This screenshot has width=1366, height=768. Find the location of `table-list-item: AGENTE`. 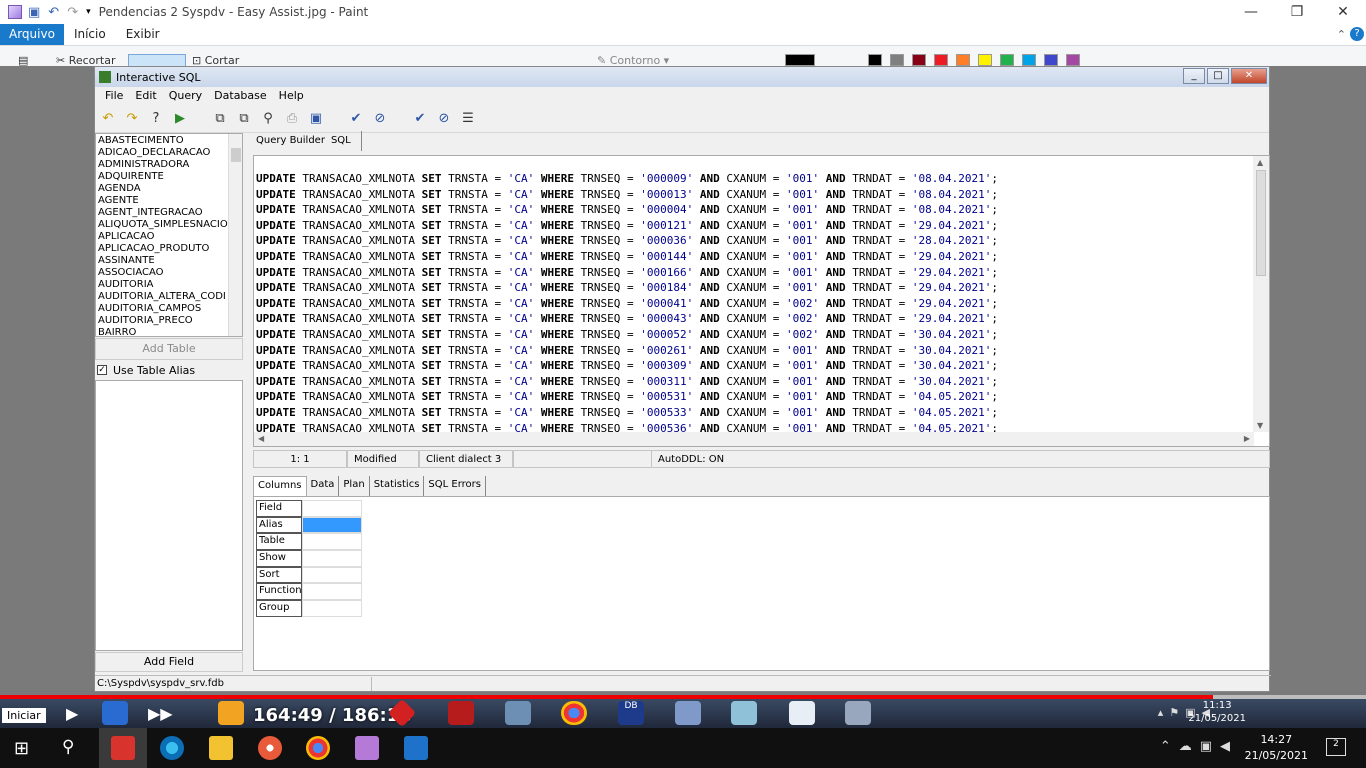

table-list-item: AGENTE is located at coordinates (169, 201).